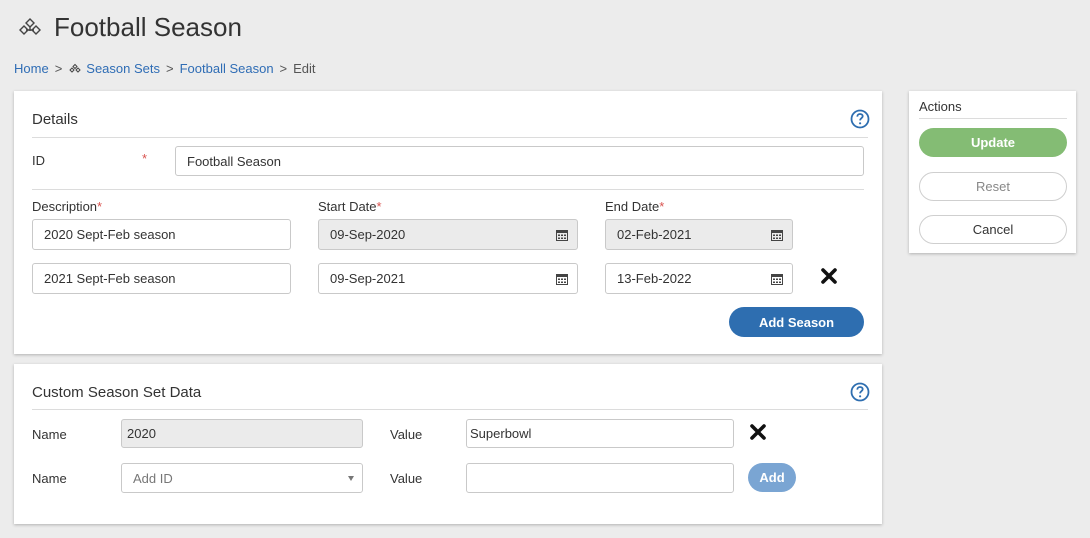  Describe the element at coordinates (153, 478) in the screenshot. I see `name-select-placeholder: Add ID` at that location.